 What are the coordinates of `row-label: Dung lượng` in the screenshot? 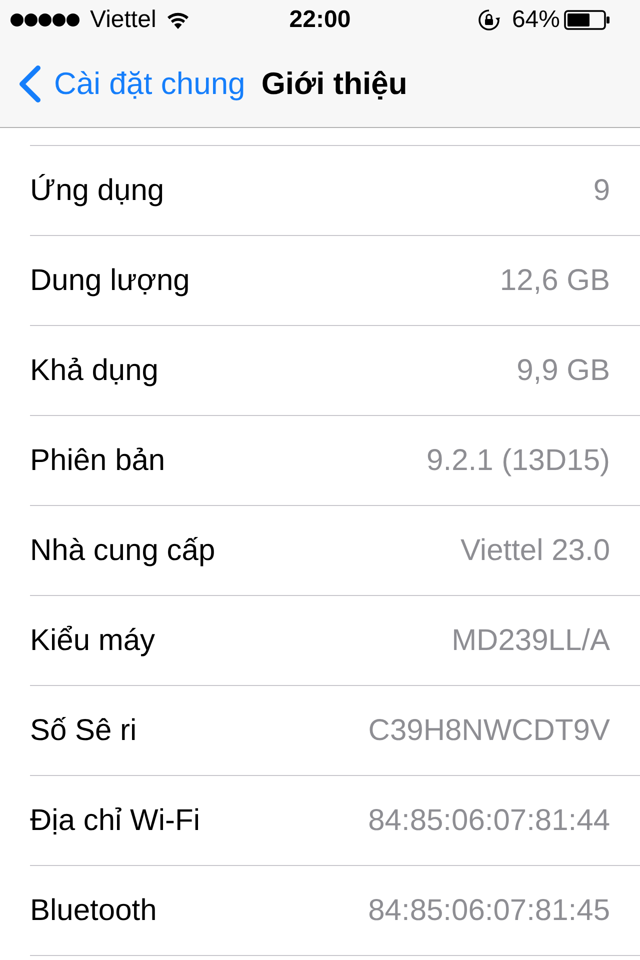 It's located at (110, 281).